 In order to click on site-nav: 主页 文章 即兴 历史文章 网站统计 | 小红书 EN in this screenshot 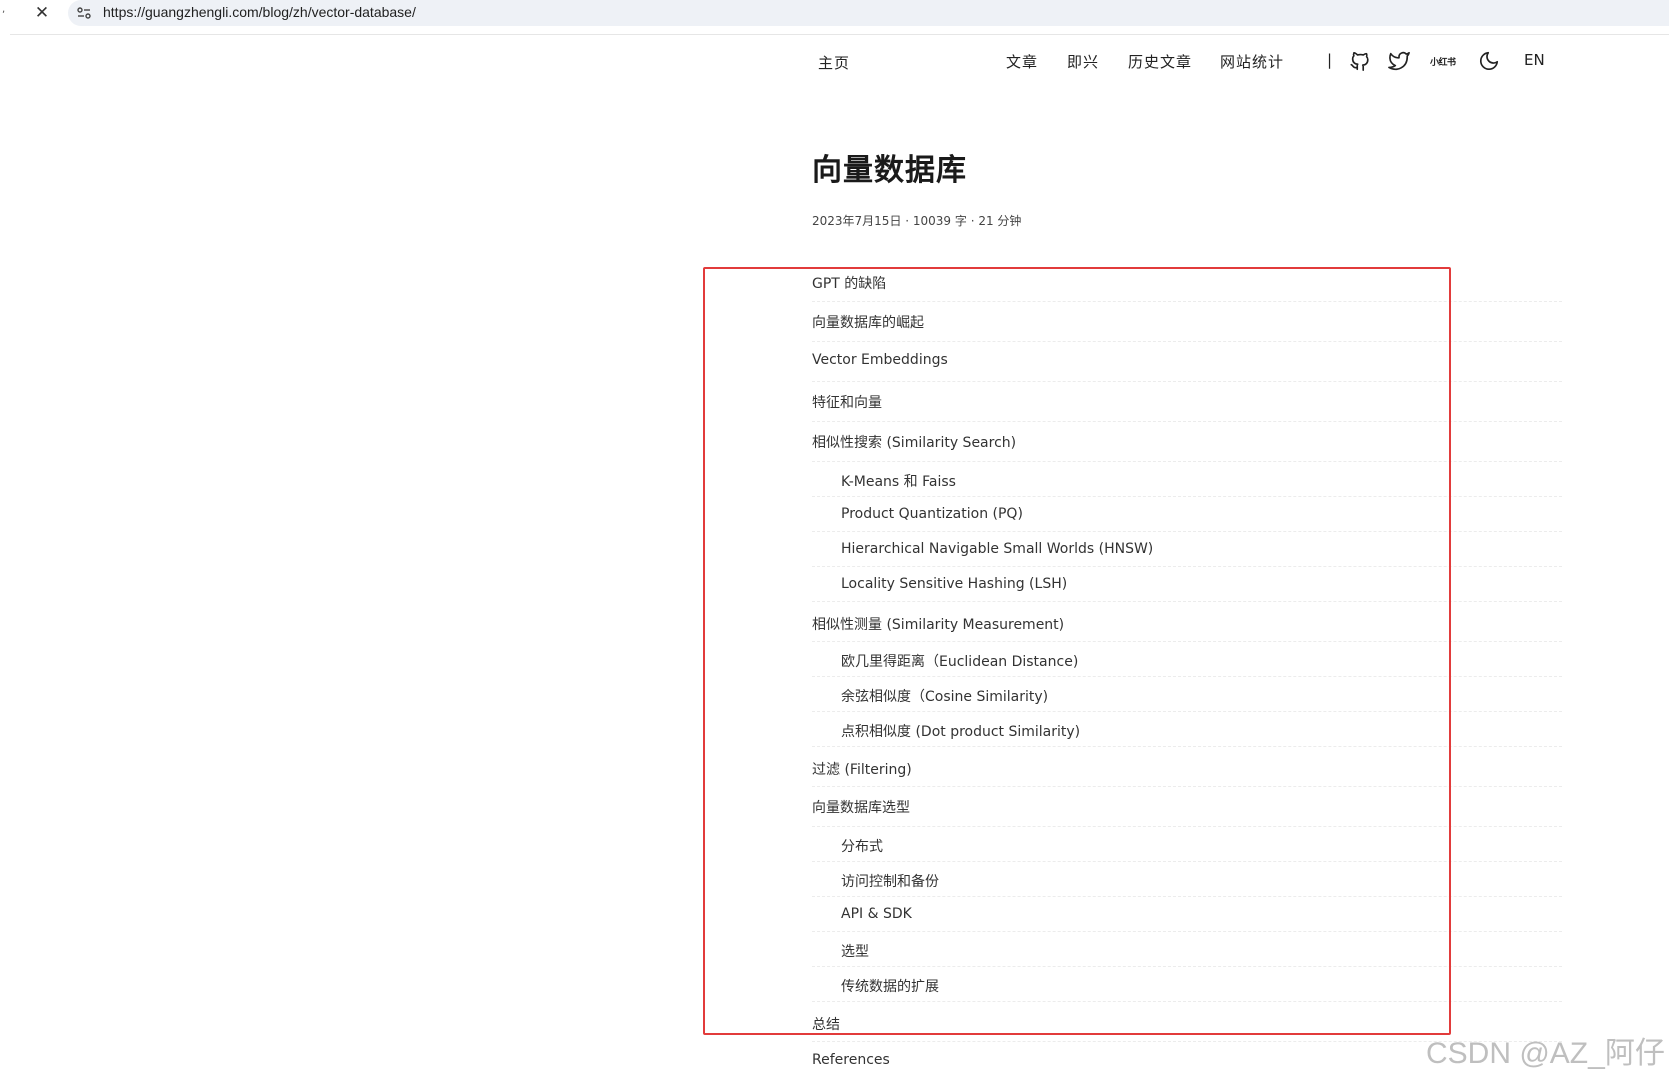, I will do `click(834, 62)`.